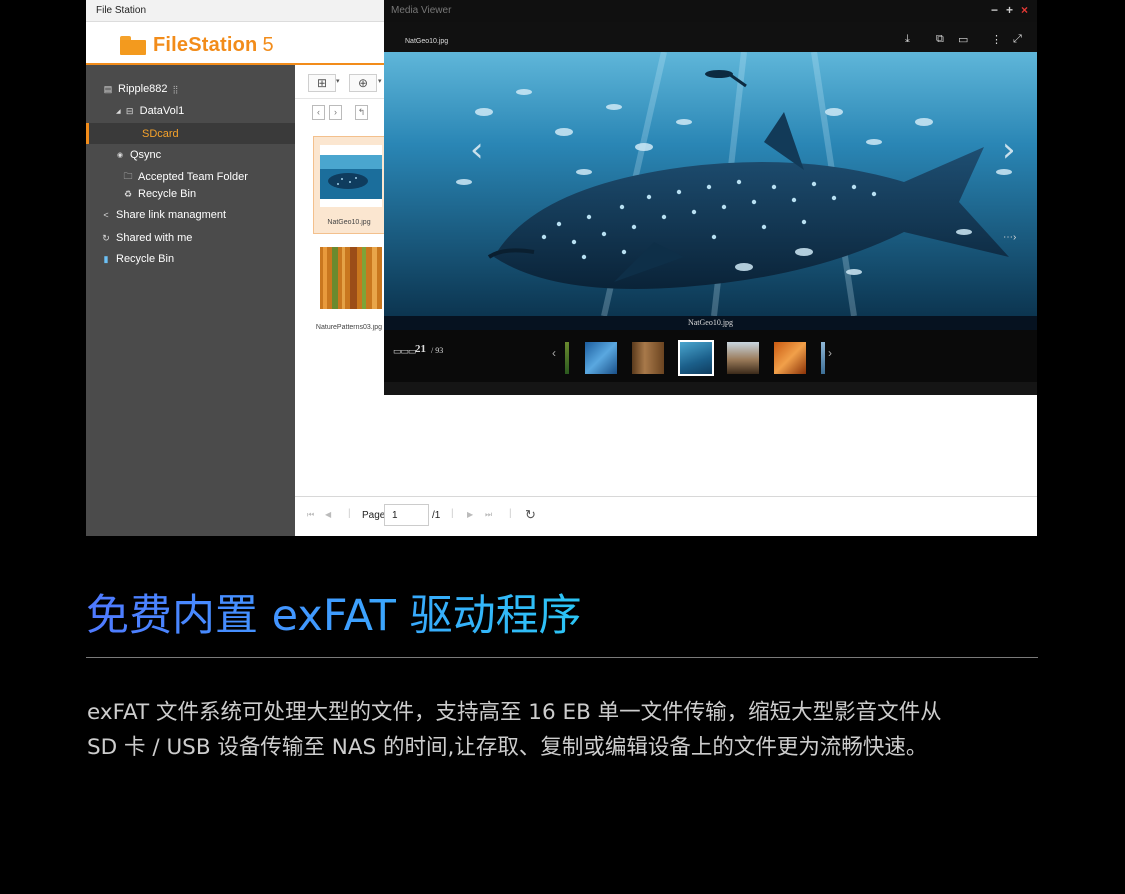  What do you see at coordinates (133, 45) in the screenshot?
I see `folder-icon` at bounding box center [133, 45].